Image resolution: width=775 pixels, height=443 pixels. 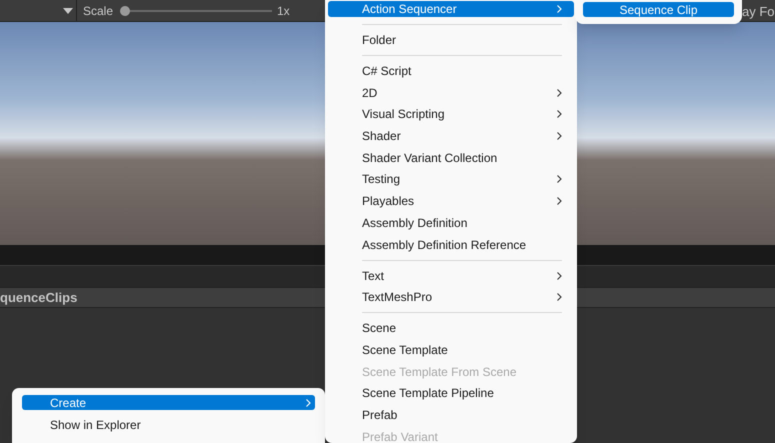 I want to click on menu-item: Sequence Clip, so click(x=658, y=9).